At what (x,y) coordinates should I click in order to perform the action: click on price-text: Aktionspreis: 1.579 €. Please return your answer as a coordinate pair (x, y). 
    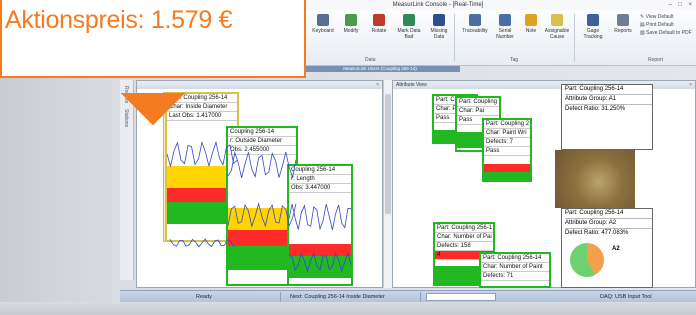
    Looking at the image, I should click on (119, 20).